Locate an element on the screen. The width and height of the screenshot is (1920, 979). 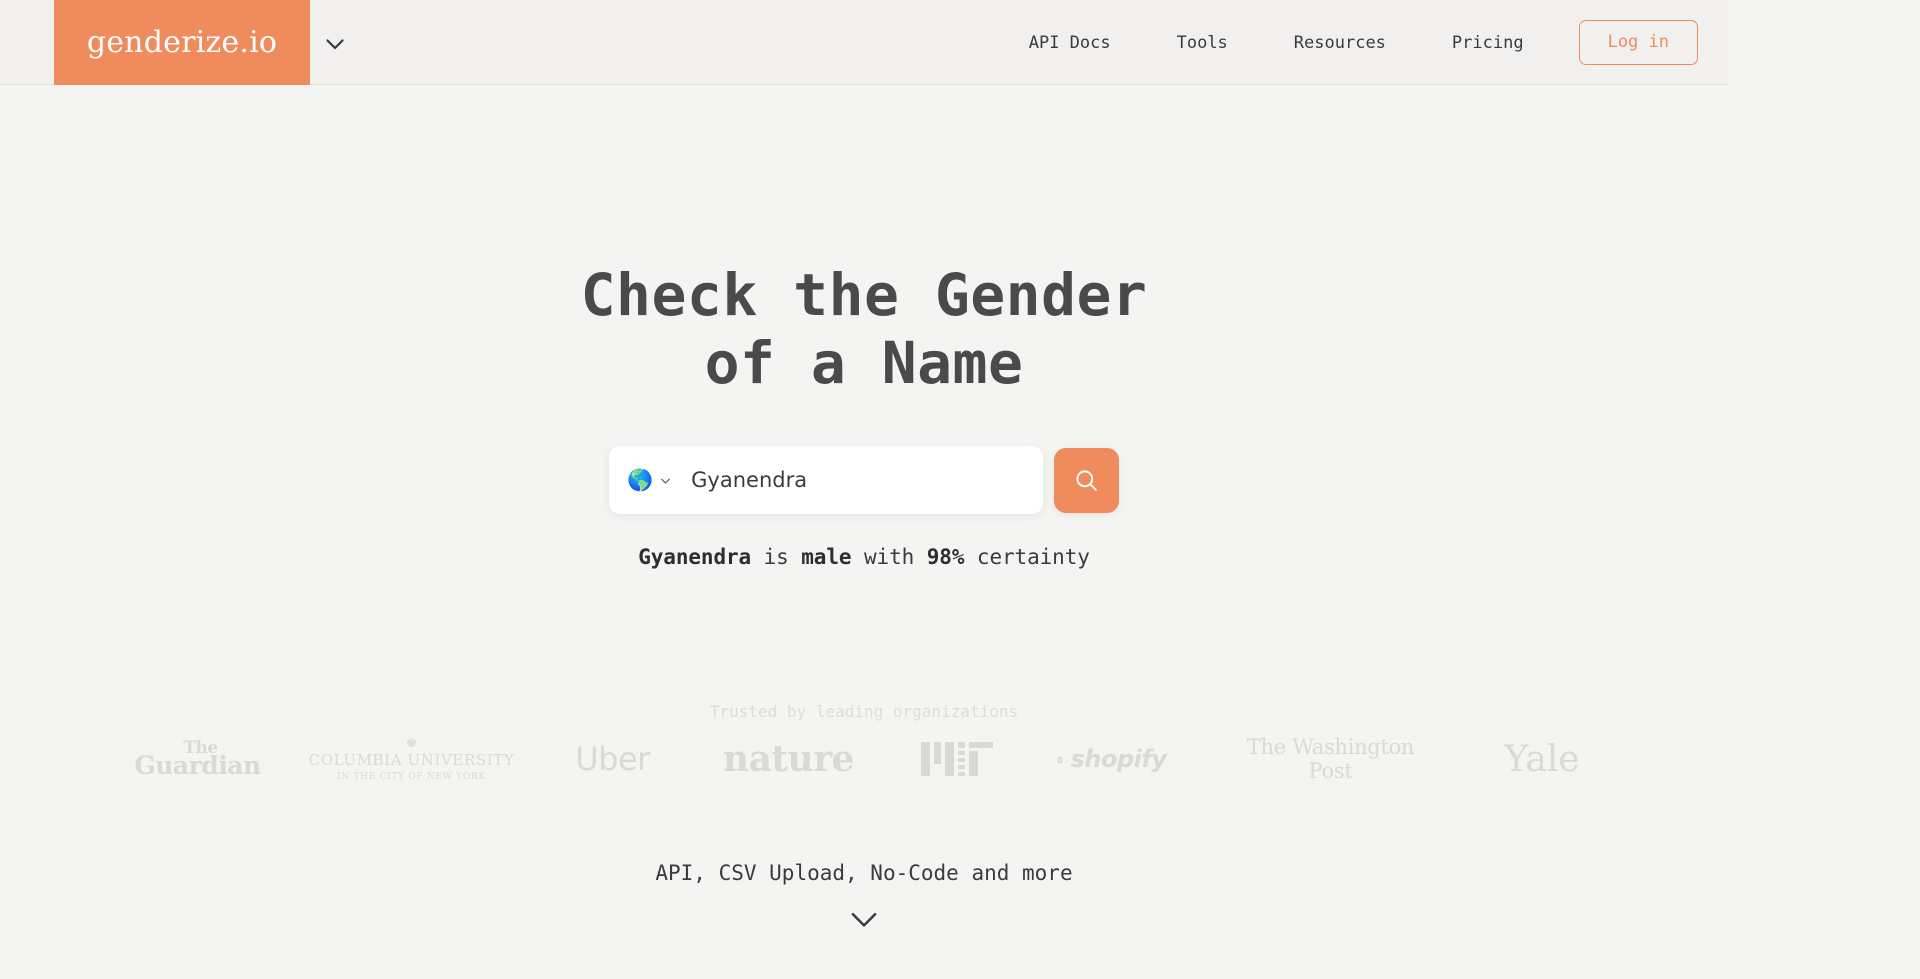
scroll-down-button is located at coordinates (864, 919).